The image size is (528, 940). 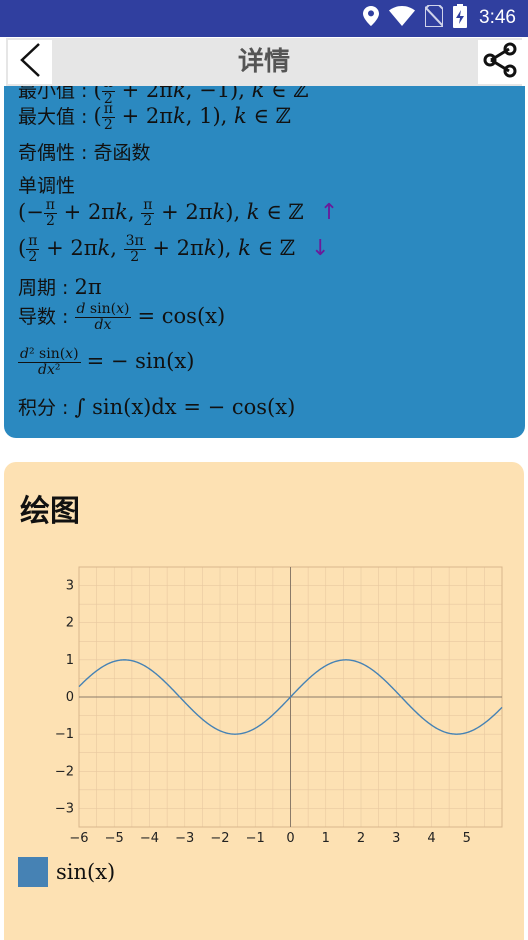 What do you see at coordinates (70, 623) in the screenshot?
I see `y-tick-label: 2` at bounding box center [70, 623].